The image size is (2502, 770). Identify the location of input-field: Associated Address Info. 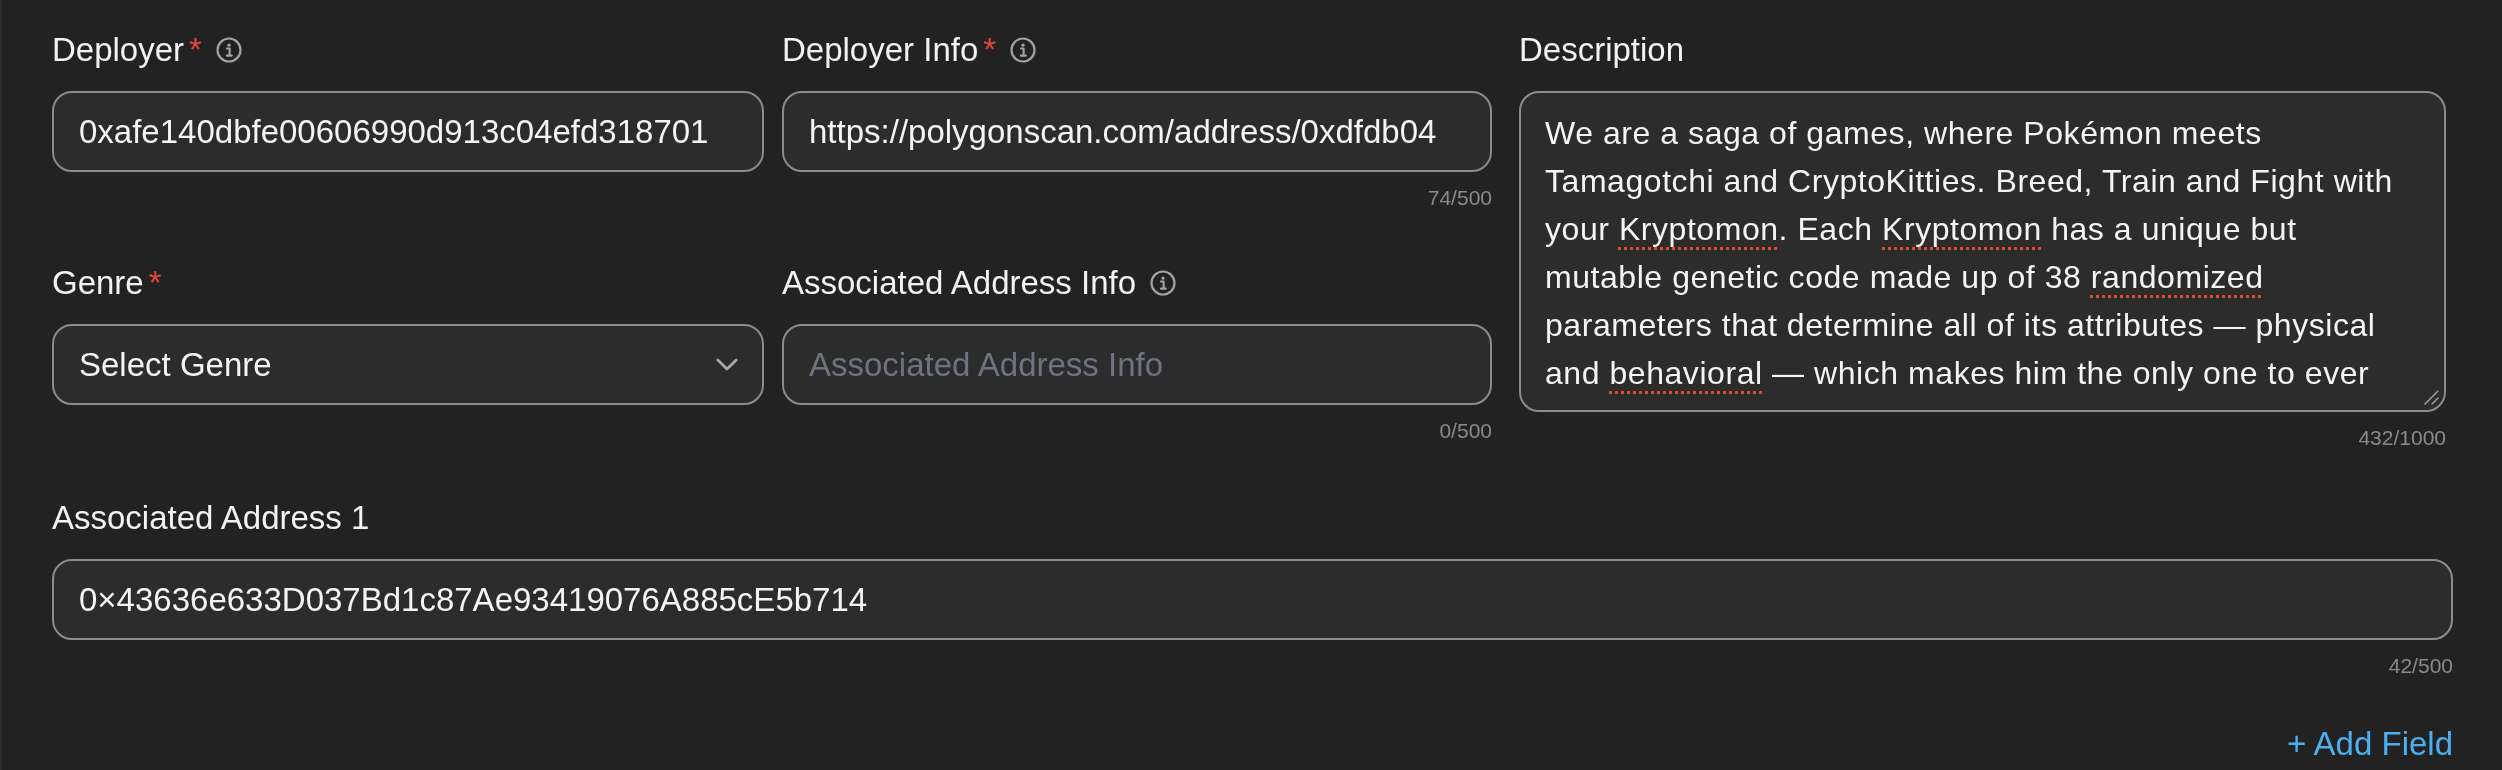
(1137, 364).